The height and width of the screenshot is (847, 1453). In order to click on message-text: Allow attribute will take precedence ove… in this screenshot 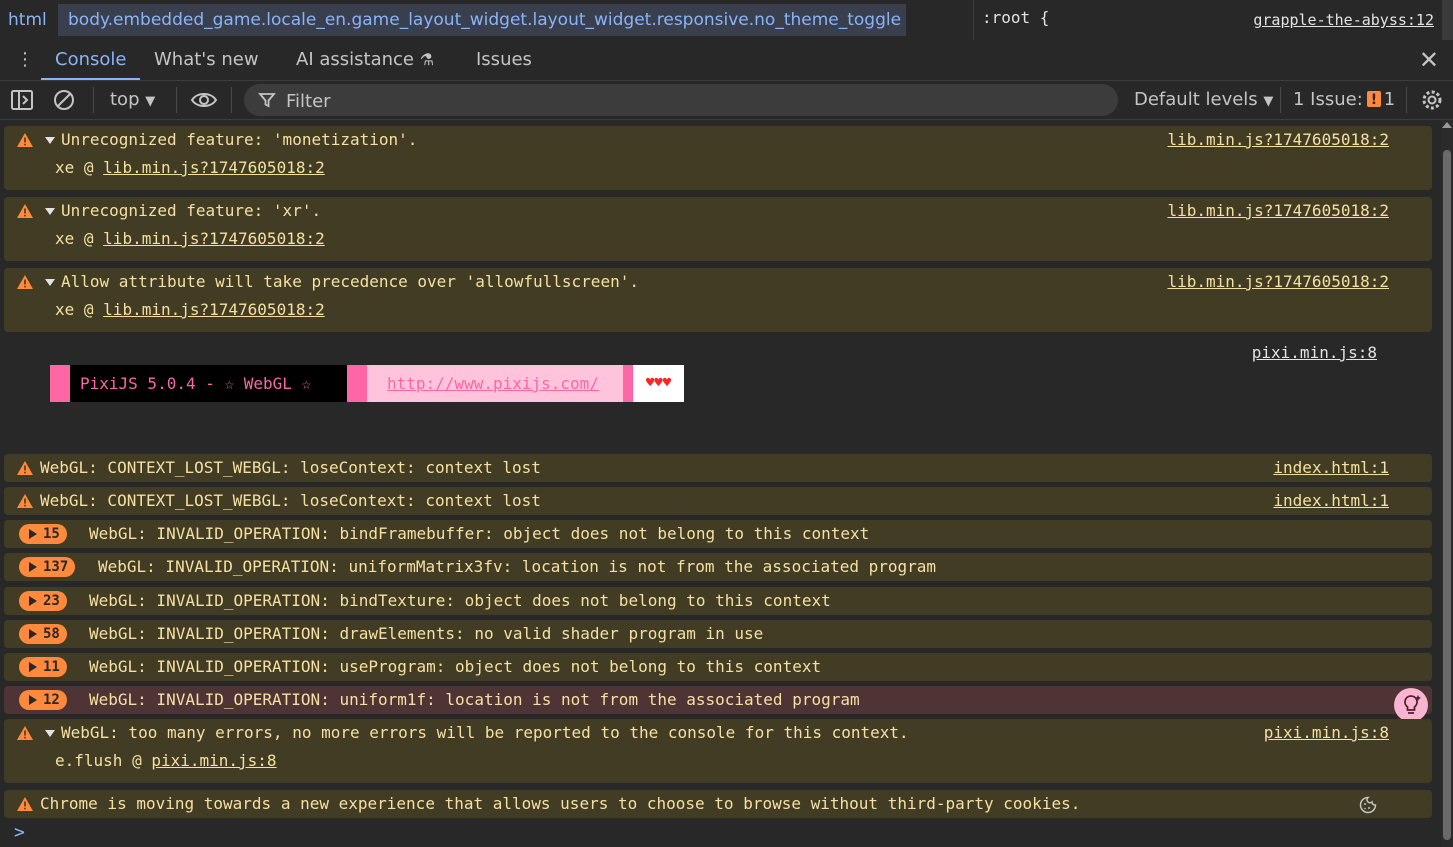, I will do `click(350, 281)`.